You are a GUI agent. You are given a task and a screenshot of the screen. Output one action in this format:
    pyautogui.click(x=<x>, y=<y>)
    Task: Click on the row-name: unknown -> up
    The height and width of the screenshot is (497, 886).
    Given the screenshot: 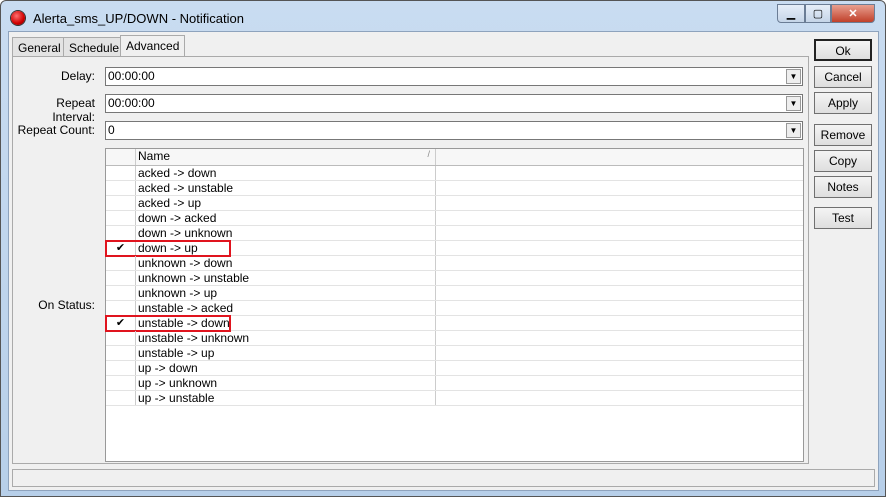 What is the action you would take?
    pyautogui.click(x=286, y=293)
    